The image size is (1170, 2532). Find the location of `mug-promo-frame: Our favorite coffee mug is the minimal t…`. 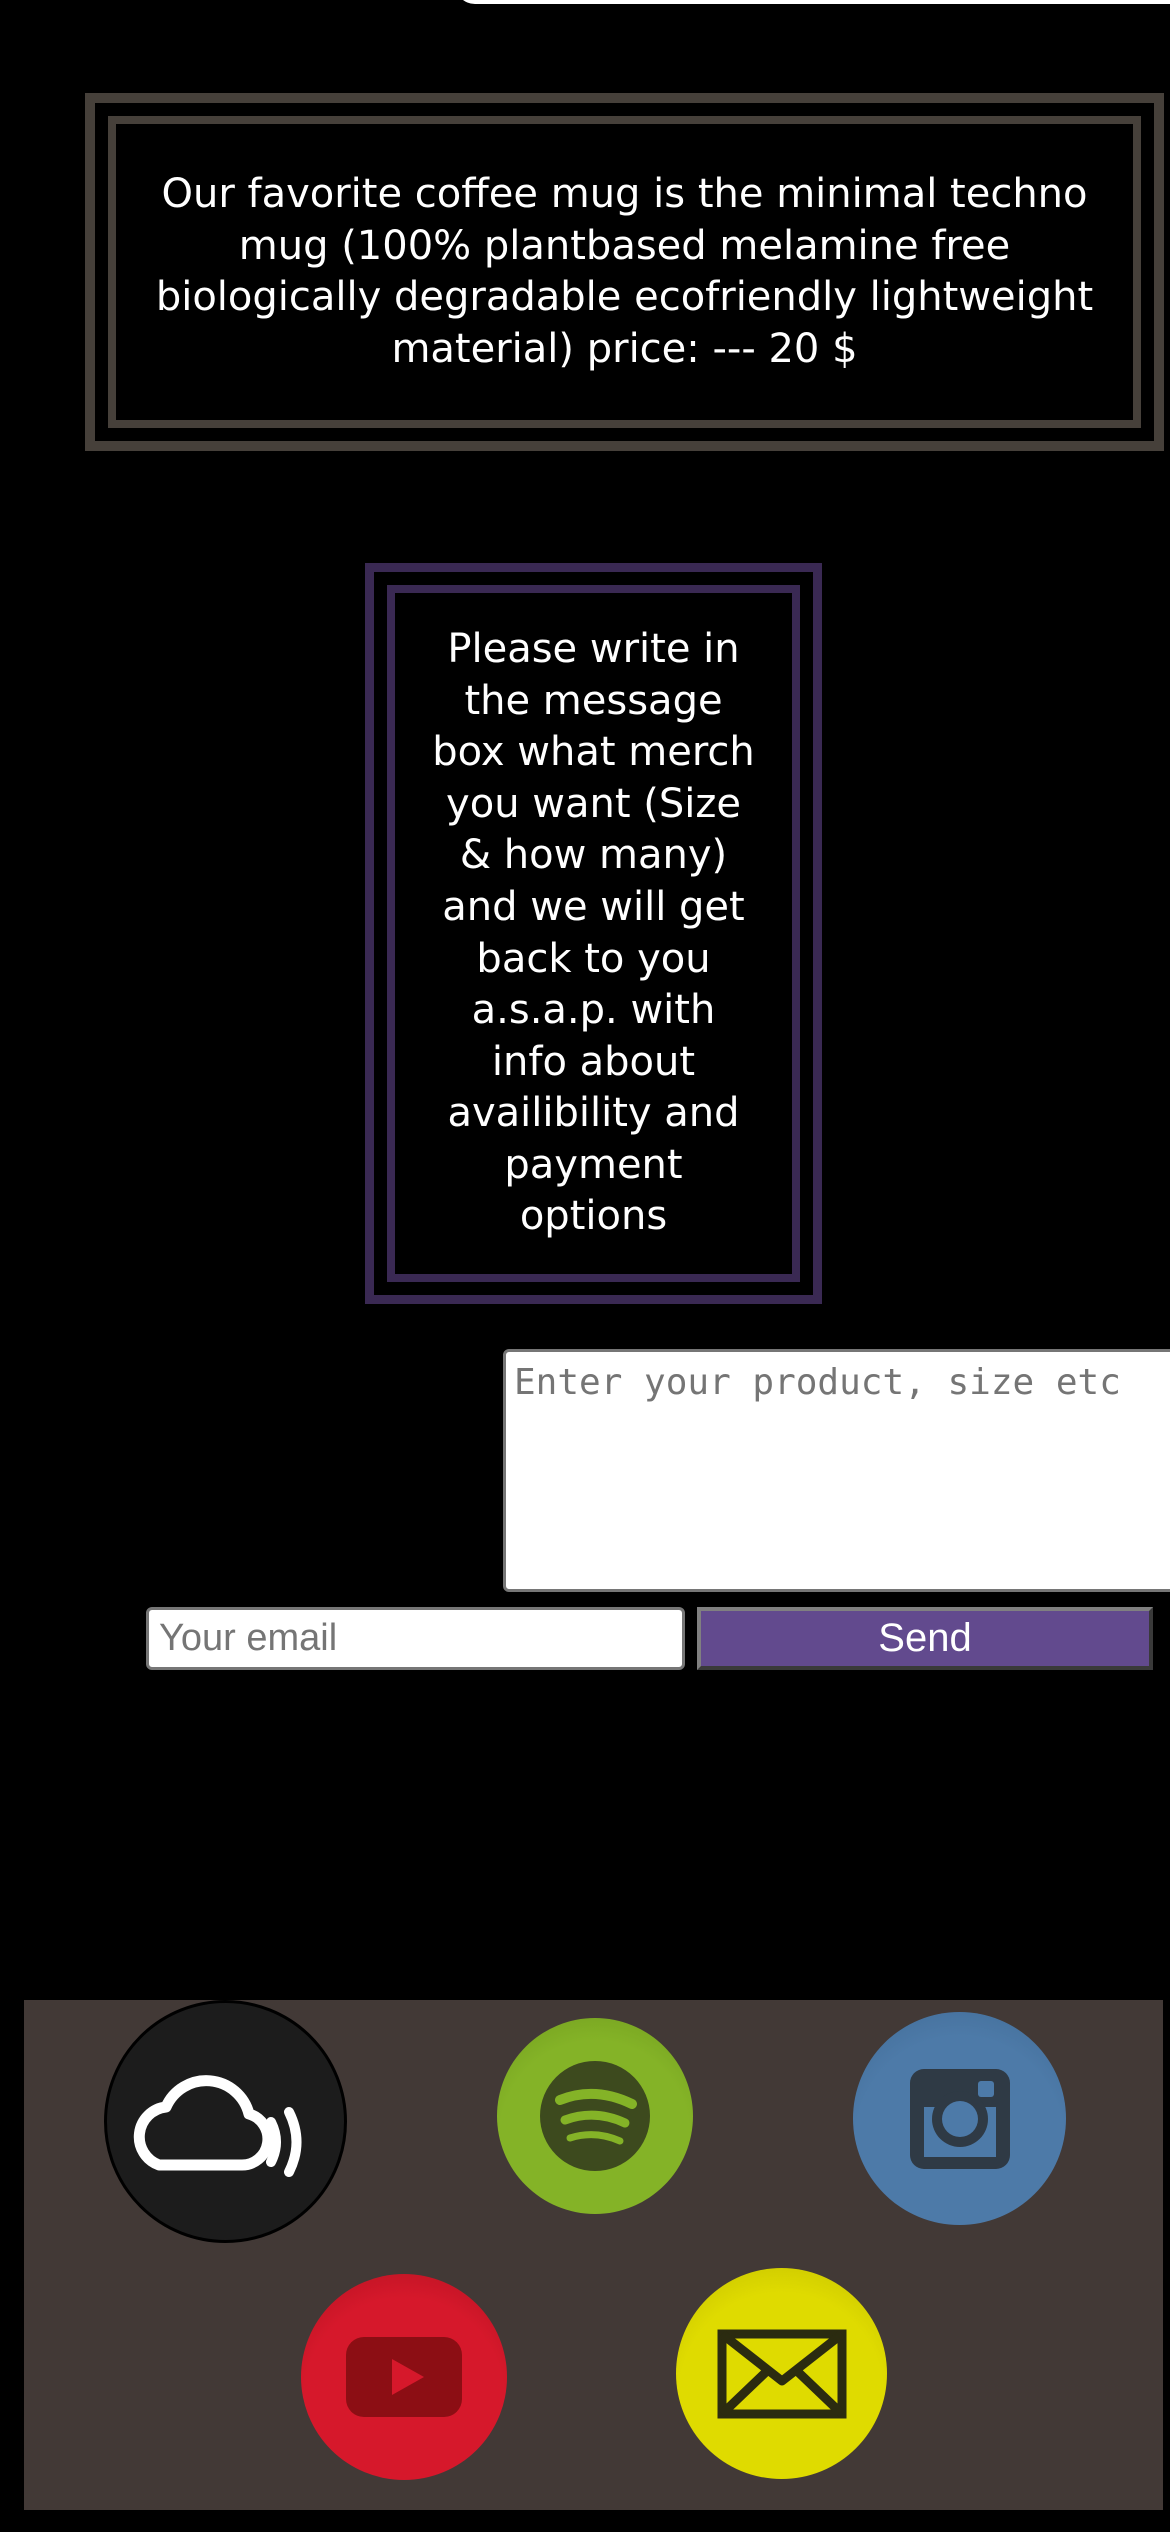

mug-promo-frame: Our favorite coffee mug is the minimal t… is located at coordinates (624, 272).